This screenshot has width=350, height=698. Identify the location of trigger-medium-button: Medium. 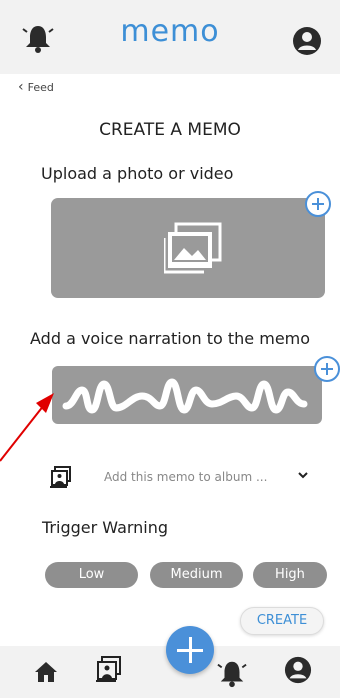
(196, 575).